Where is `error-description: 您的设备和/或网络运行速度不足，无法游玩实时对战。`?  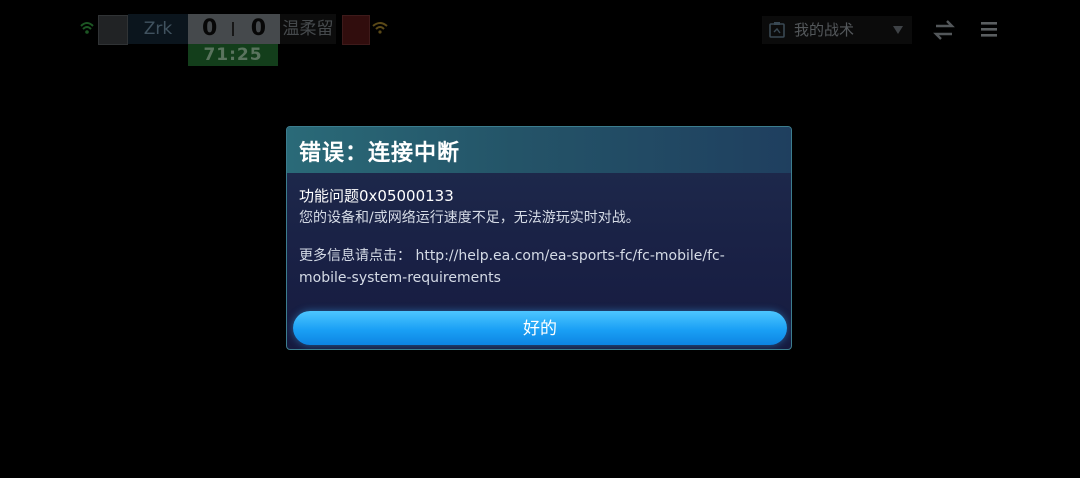
error-description: 您的设备和/或网络运行速度不足，无法游玩实时对战。 is located at coordinates (469, 218).